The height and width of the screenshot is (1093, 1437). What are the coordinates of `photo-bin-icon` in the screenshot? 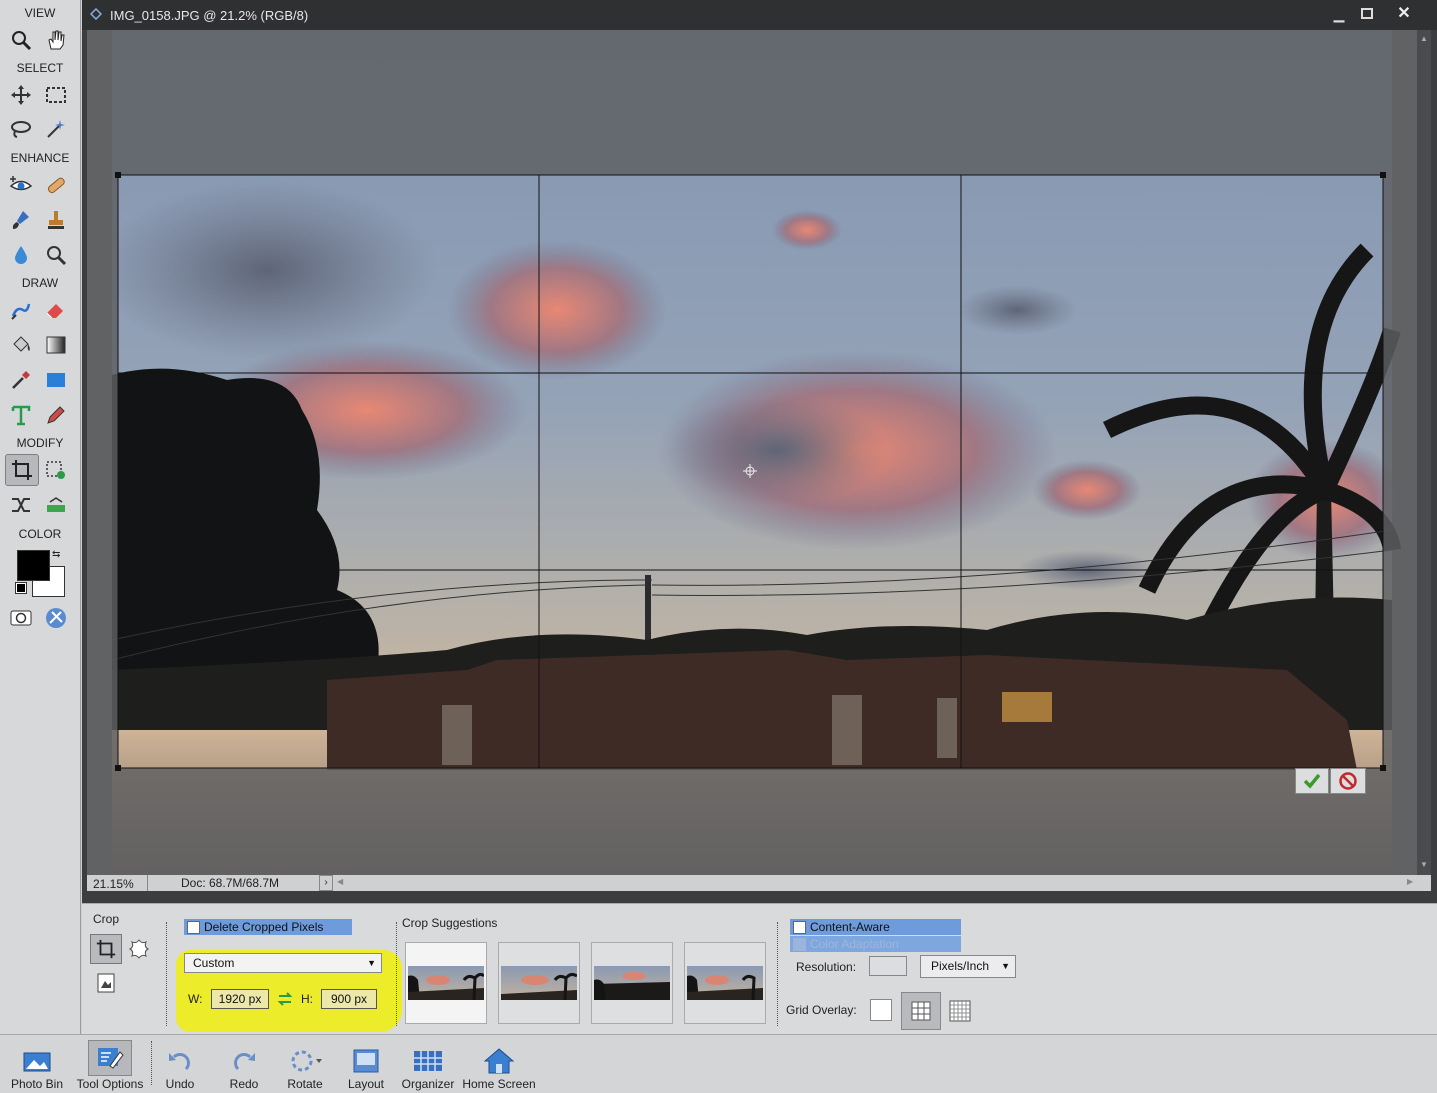 It's located at (37, 1062).